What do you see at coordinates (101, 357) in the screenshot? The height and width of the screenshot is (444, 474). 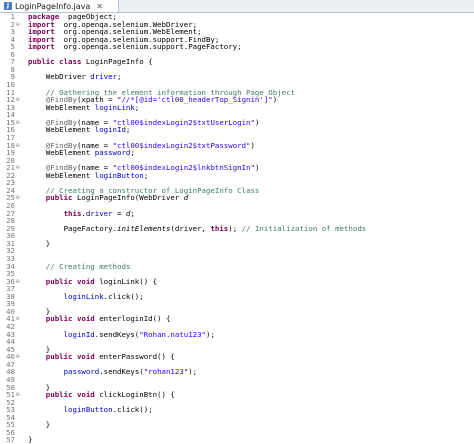 I see `code-text: public void enterPassword() {` at bounding box center [101, 357].